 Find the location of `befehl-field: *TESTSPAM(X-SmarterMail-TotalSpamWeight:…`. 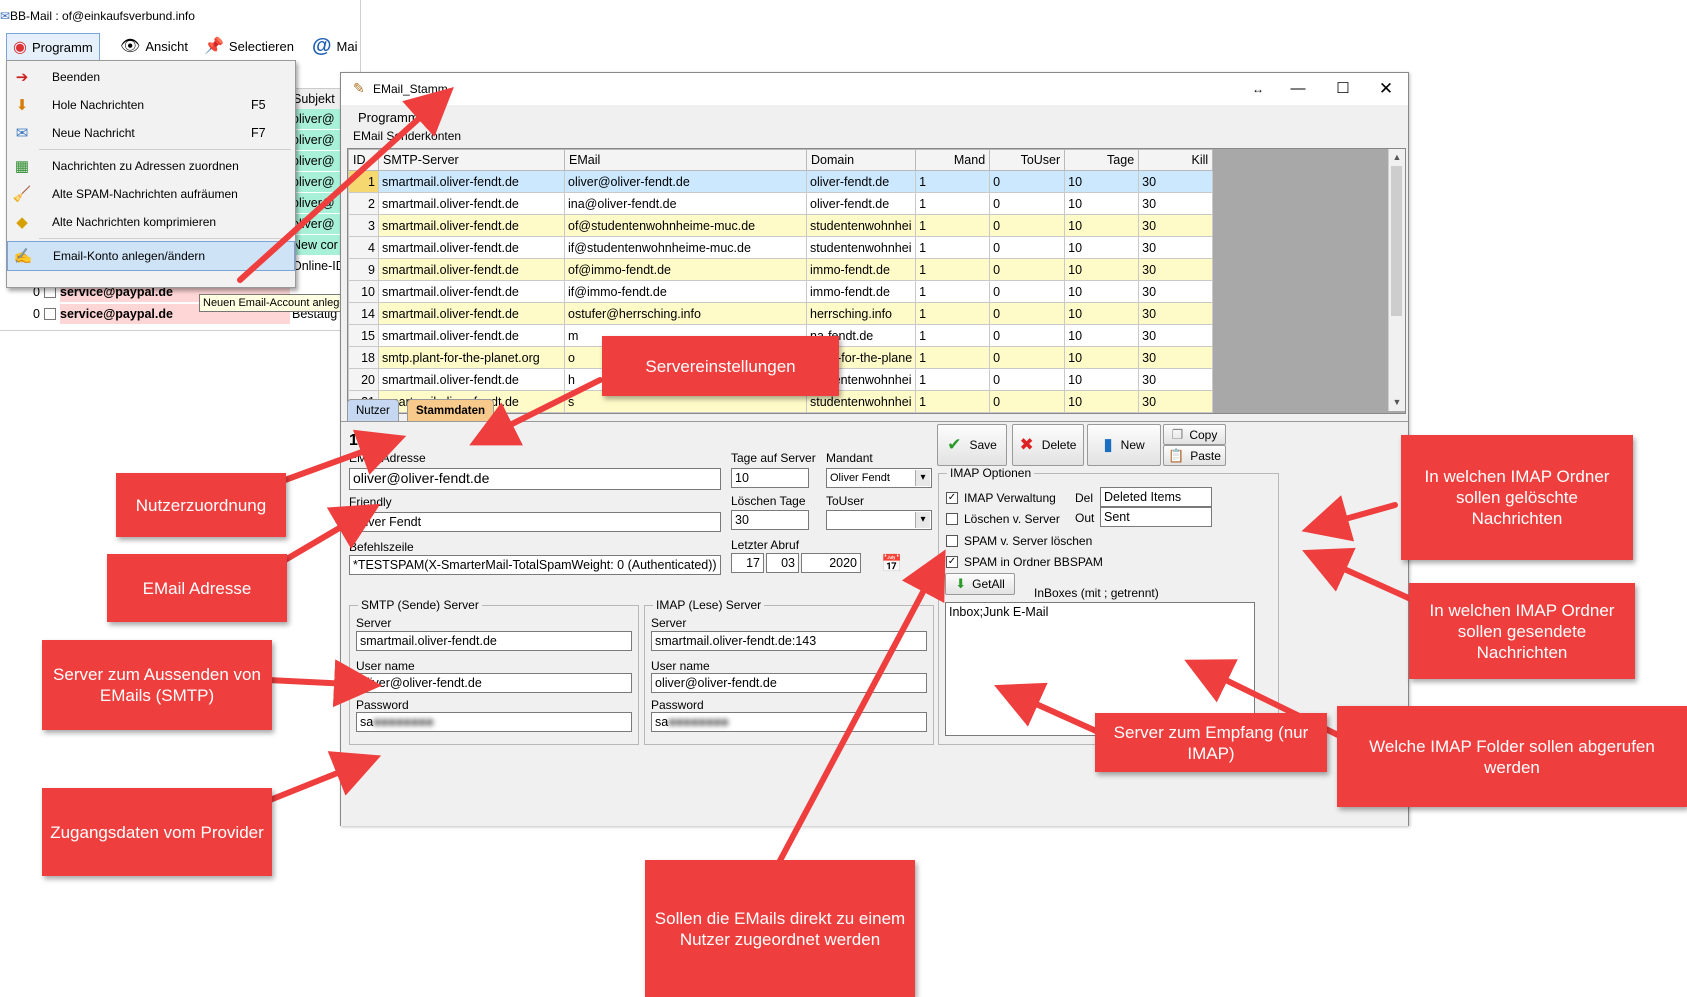

befehl-field: *TESTSPAM(X-SmarterMail-TotalSpamWeight:… is located at coordinates (535, 565).